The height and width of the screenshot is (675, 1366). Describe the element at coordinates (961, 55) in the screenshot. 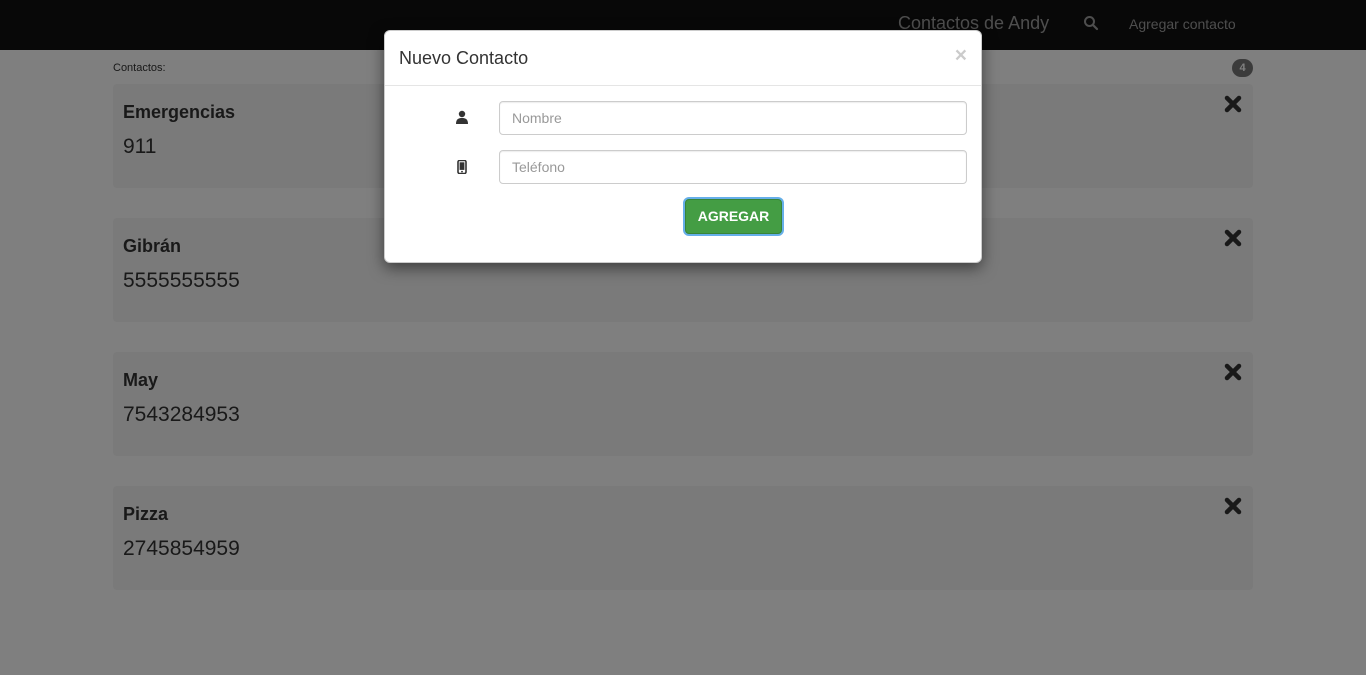

I see `close-button: ×` at that location.